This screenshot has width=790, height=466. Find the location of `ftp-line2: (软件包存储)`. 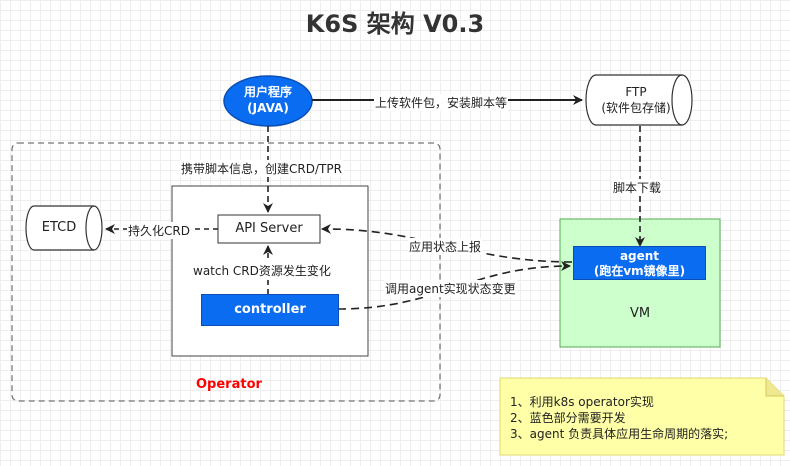

ftp-line2: (软件包存储) is located at coordinates (636, 108).